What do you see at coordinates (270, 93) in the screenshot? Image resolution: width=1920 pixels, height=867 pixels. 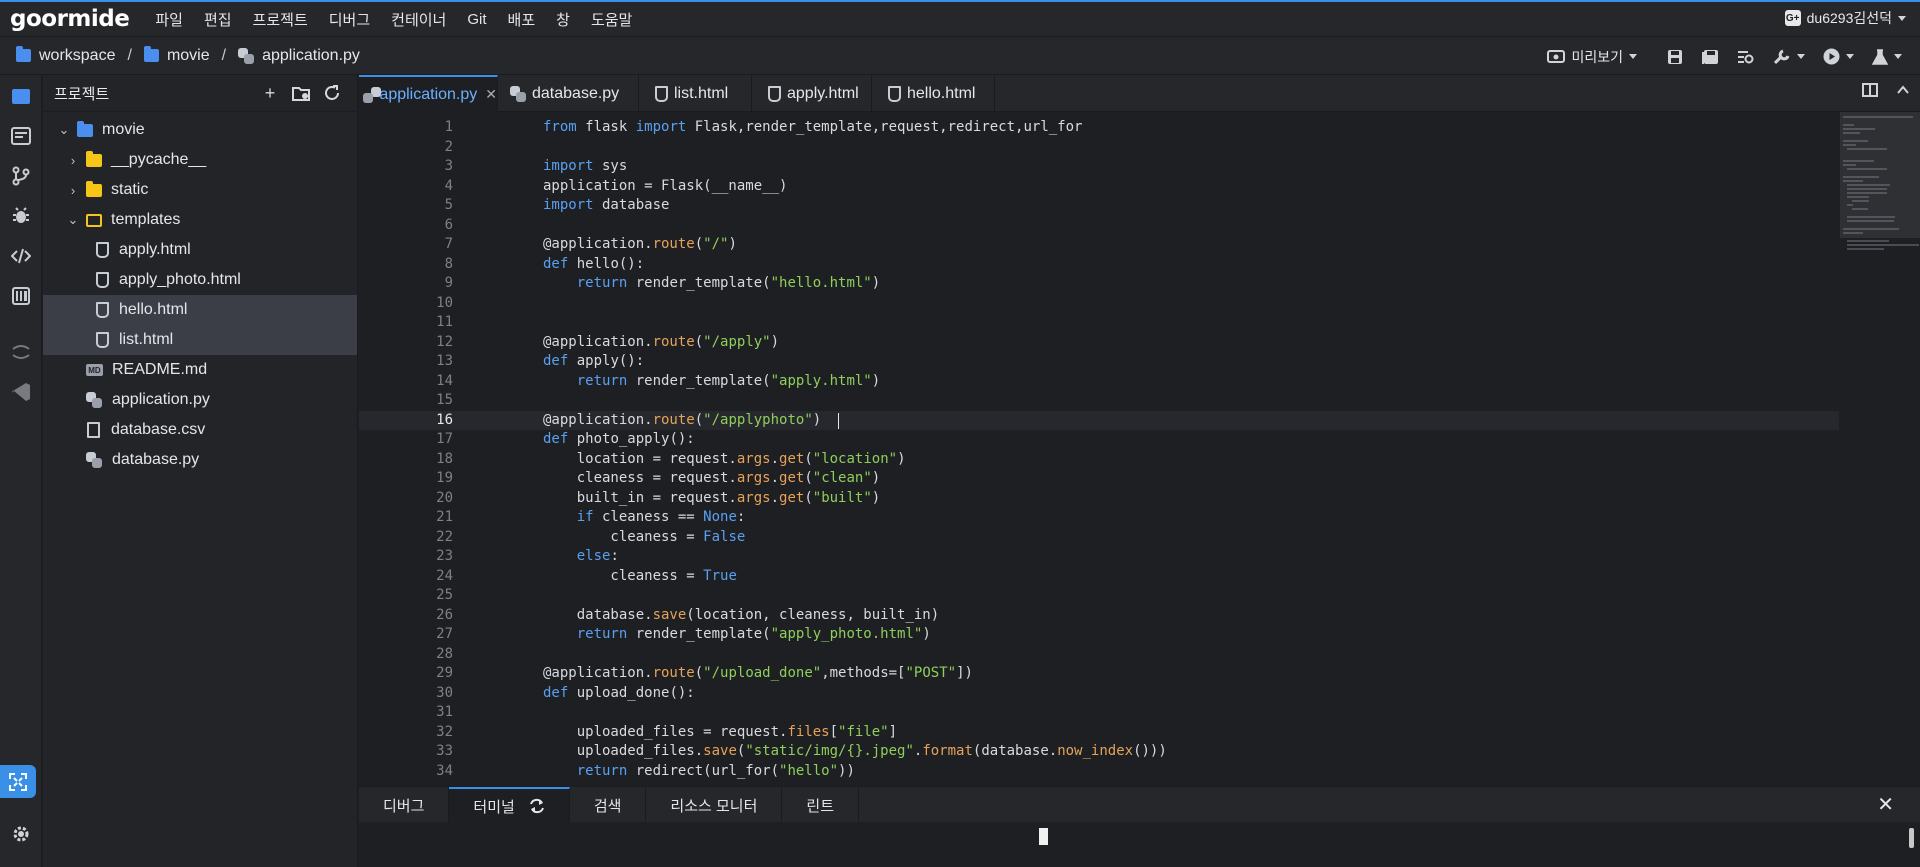 I see `new-file-icon: +` at bounding box center [270, 93].